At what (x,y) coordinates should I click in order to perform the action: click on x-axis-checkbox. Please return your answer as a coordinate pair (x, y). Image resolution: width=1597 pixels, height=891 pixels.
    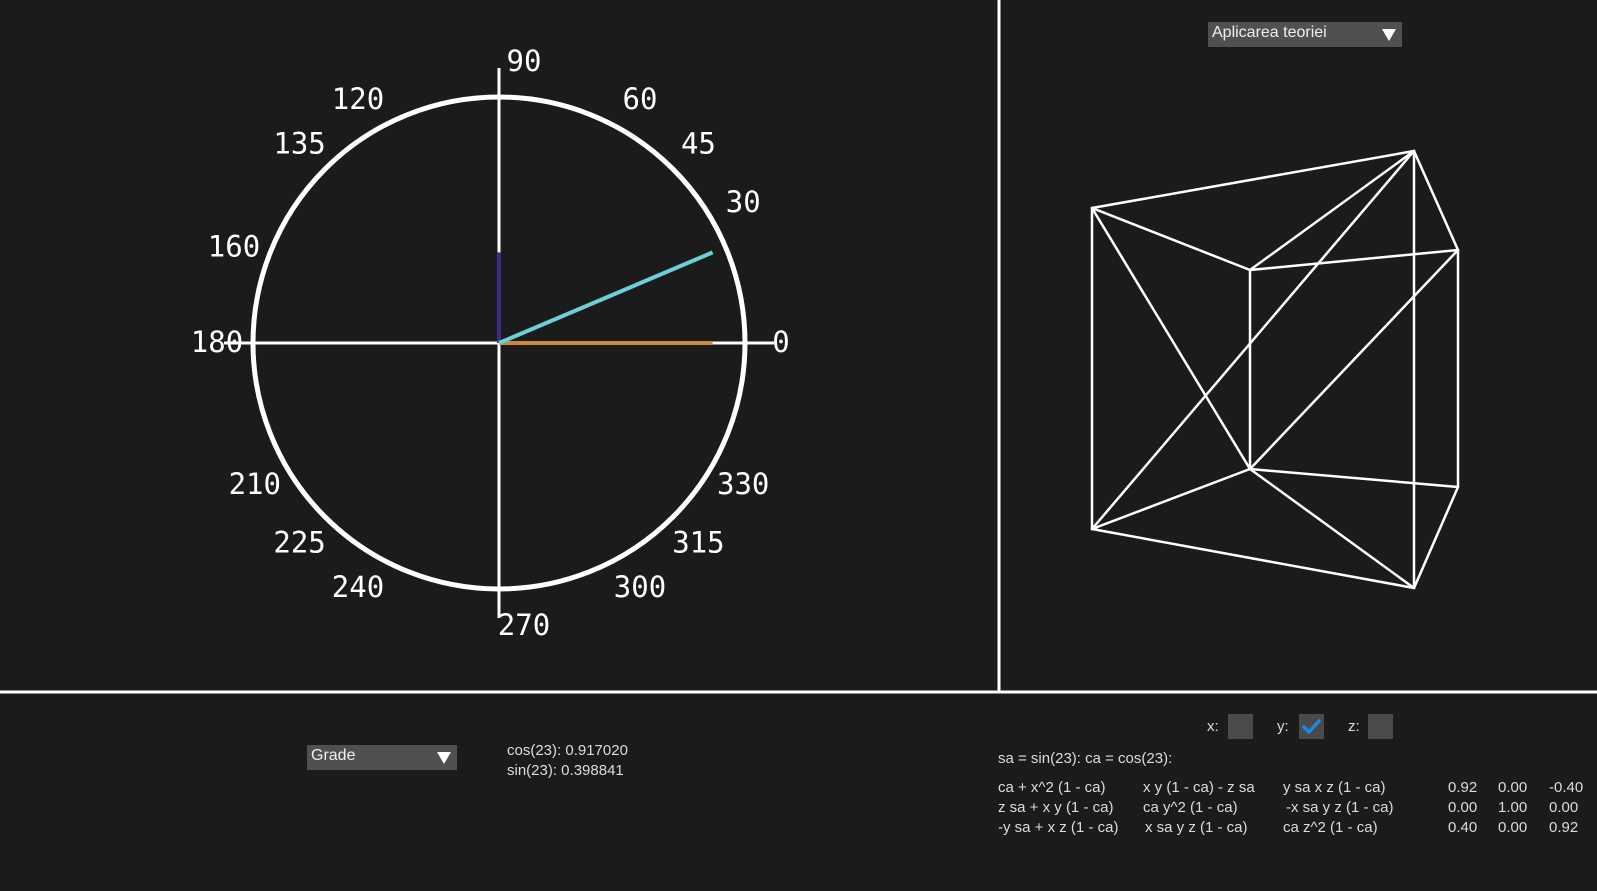
    Looking at the image, I should click on (1240, 726).